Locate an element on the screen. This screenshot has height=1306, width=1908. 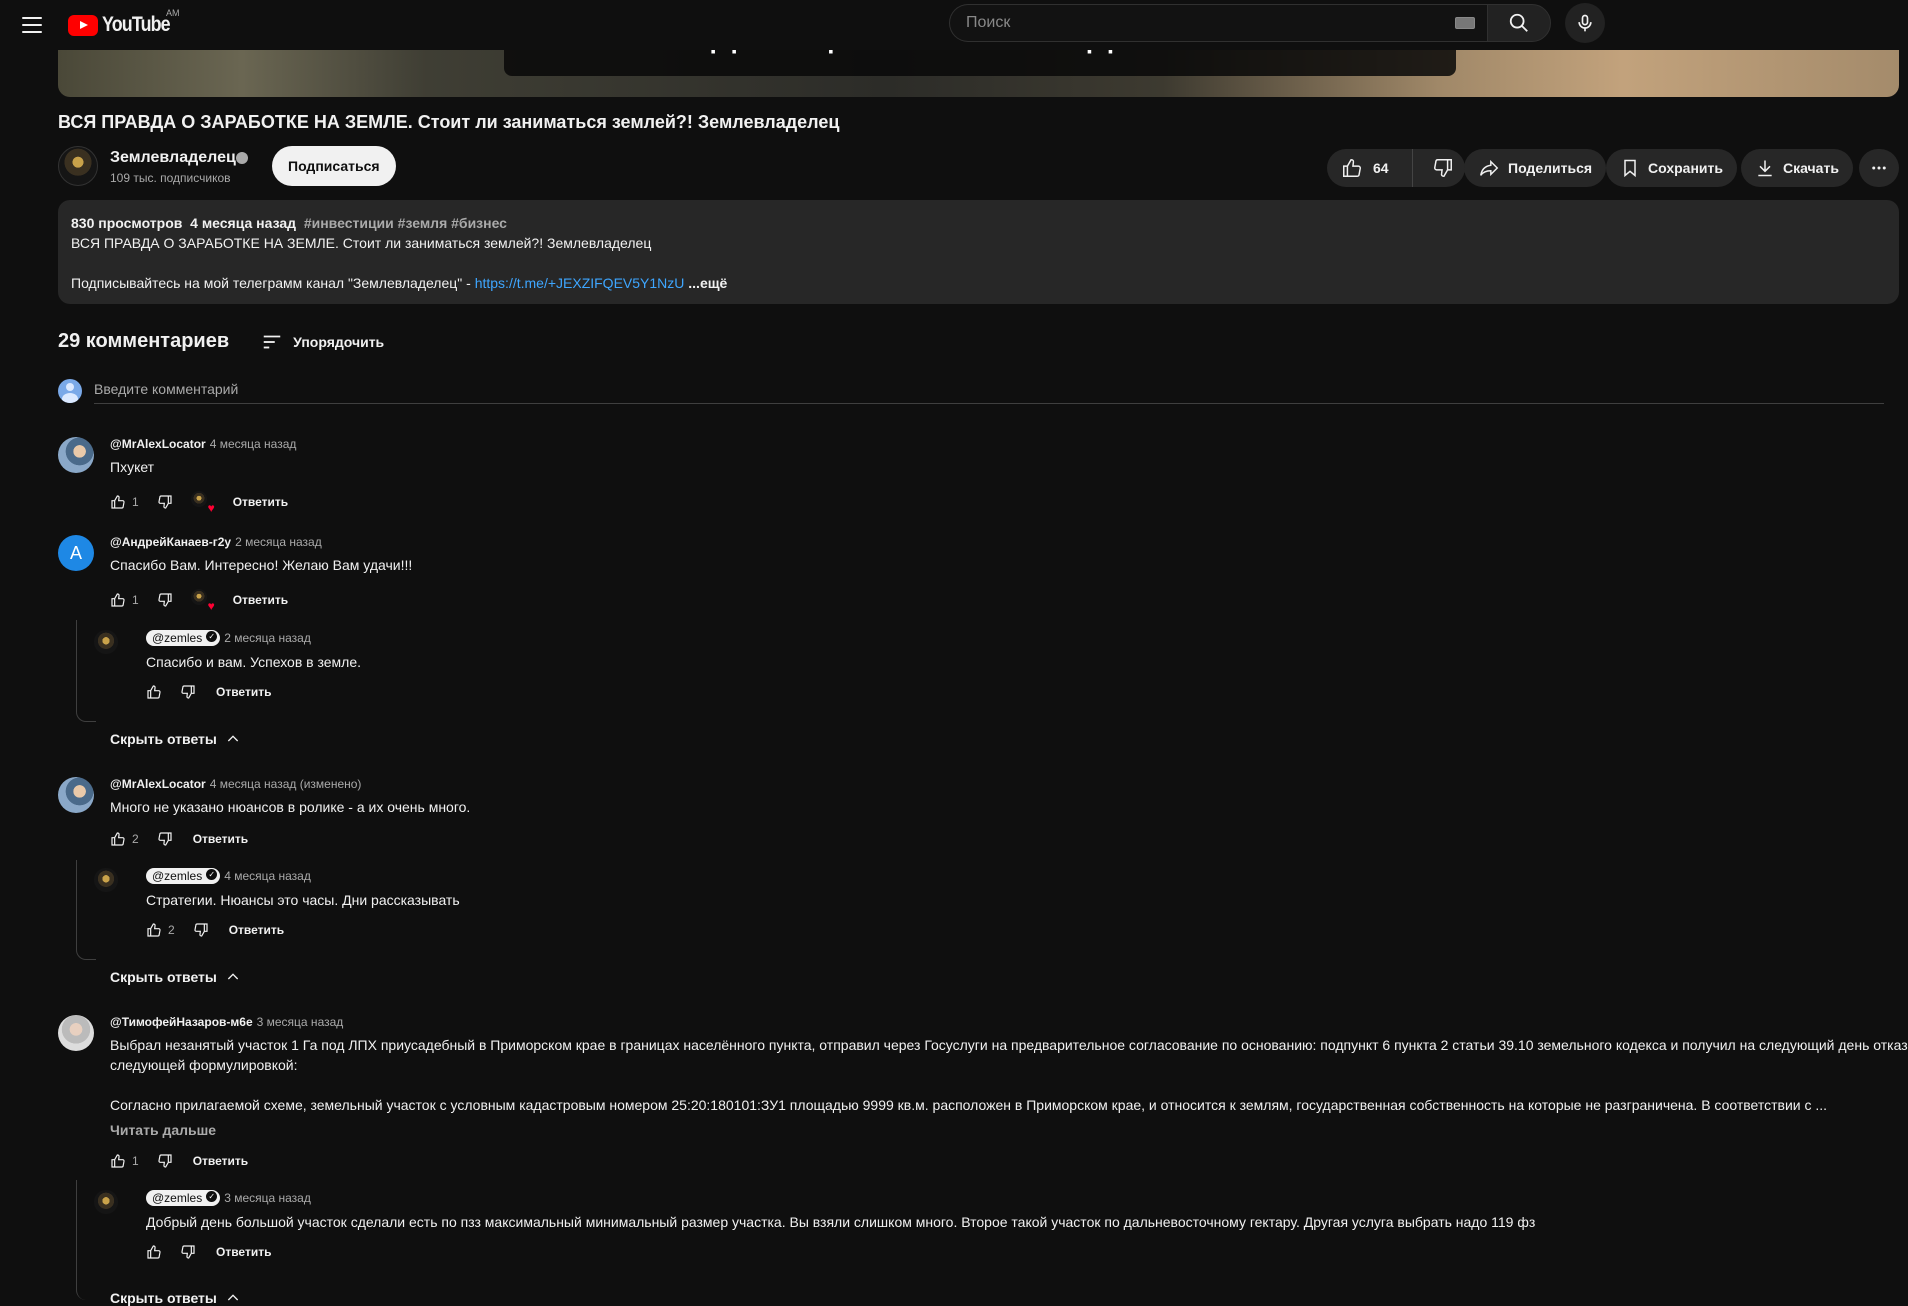
search-icon is located at coordinates (1518, 22).